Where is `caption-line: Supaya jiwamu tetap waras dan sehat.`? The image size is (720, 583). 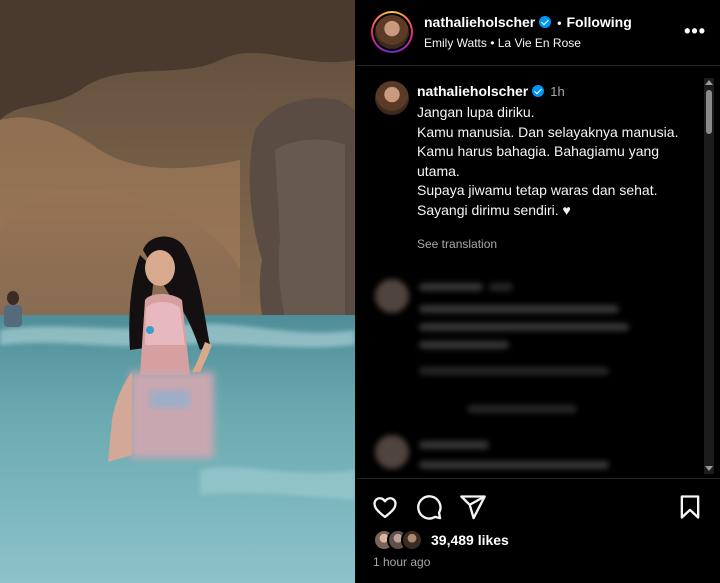
caption-line: Supaya jiwamu tetap waras dan sehat. is located at coordinates (537, 190).